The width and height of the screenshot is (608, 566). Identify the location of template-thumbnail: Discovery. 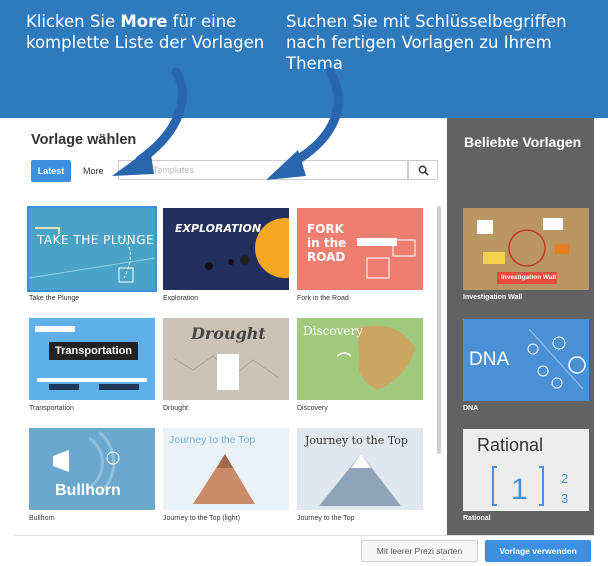
(360, 359).